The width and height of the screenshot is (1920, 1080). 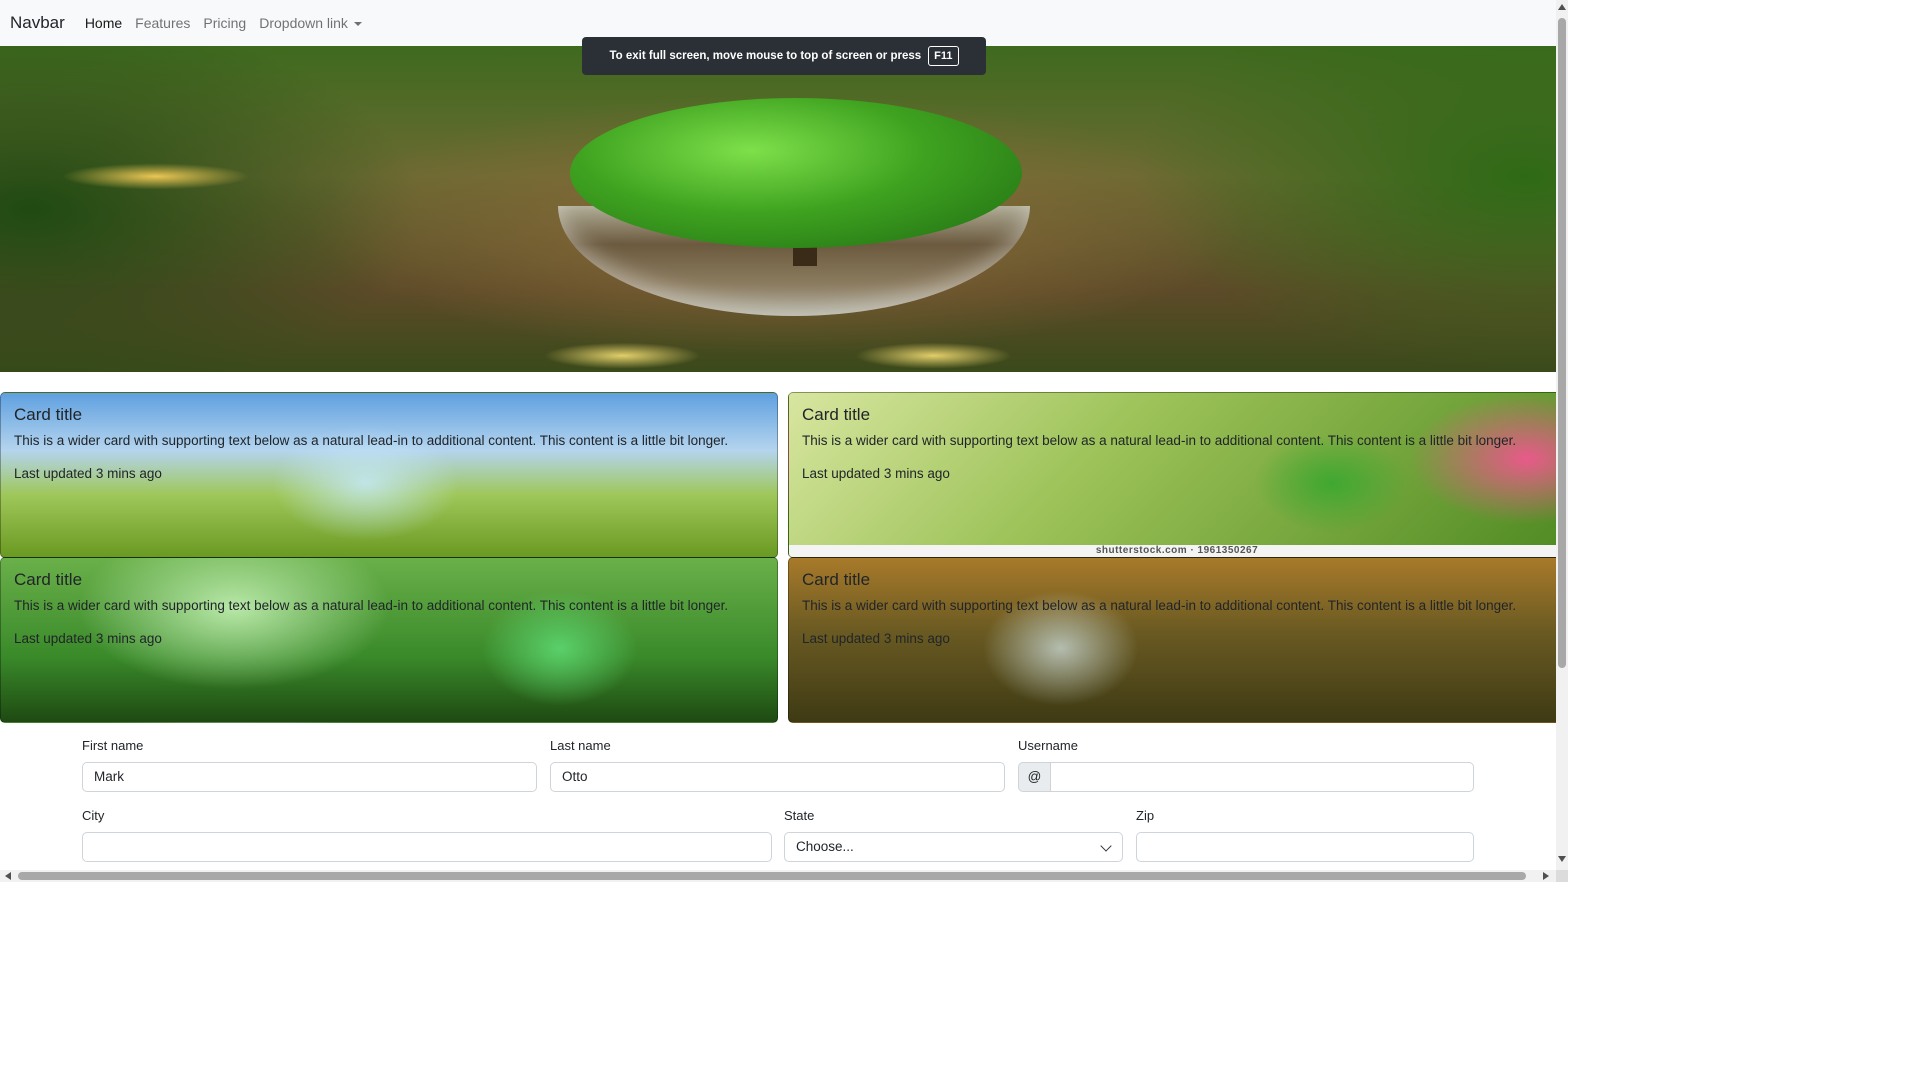 I want to click on city-input, so click(x=427, y=847).